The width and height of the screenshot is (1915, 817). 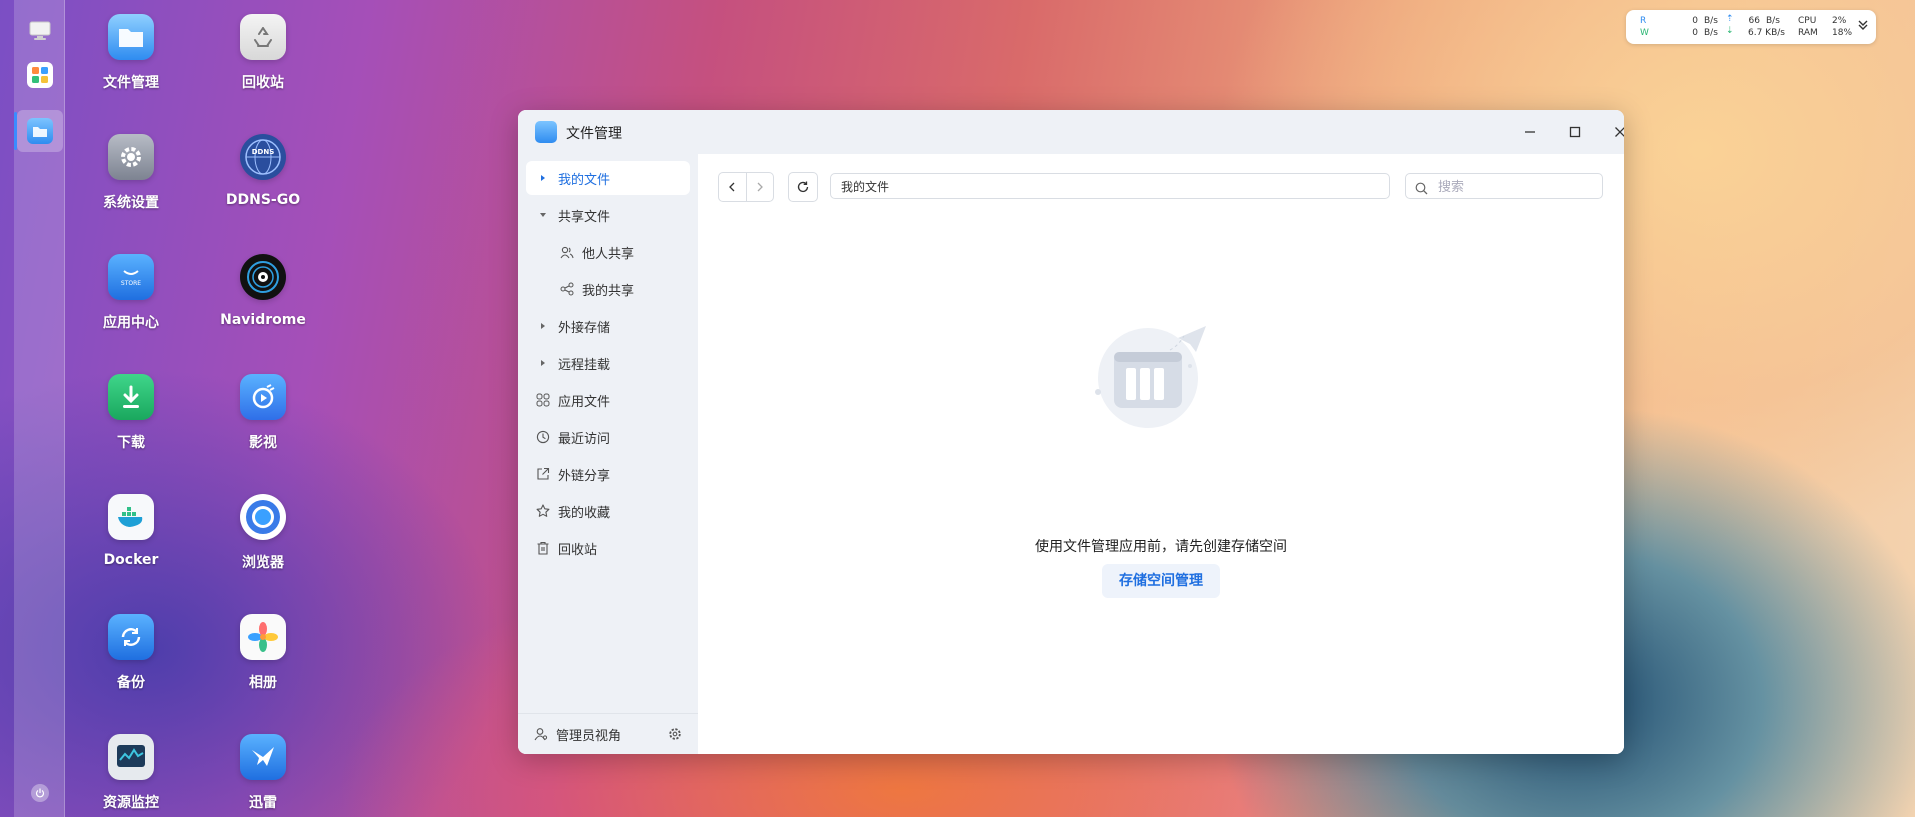 What do you see at coordinates (131, 653) in the screenshot?
I see `desktop-icon-backup: 备份` at bounding box center [131, 653].